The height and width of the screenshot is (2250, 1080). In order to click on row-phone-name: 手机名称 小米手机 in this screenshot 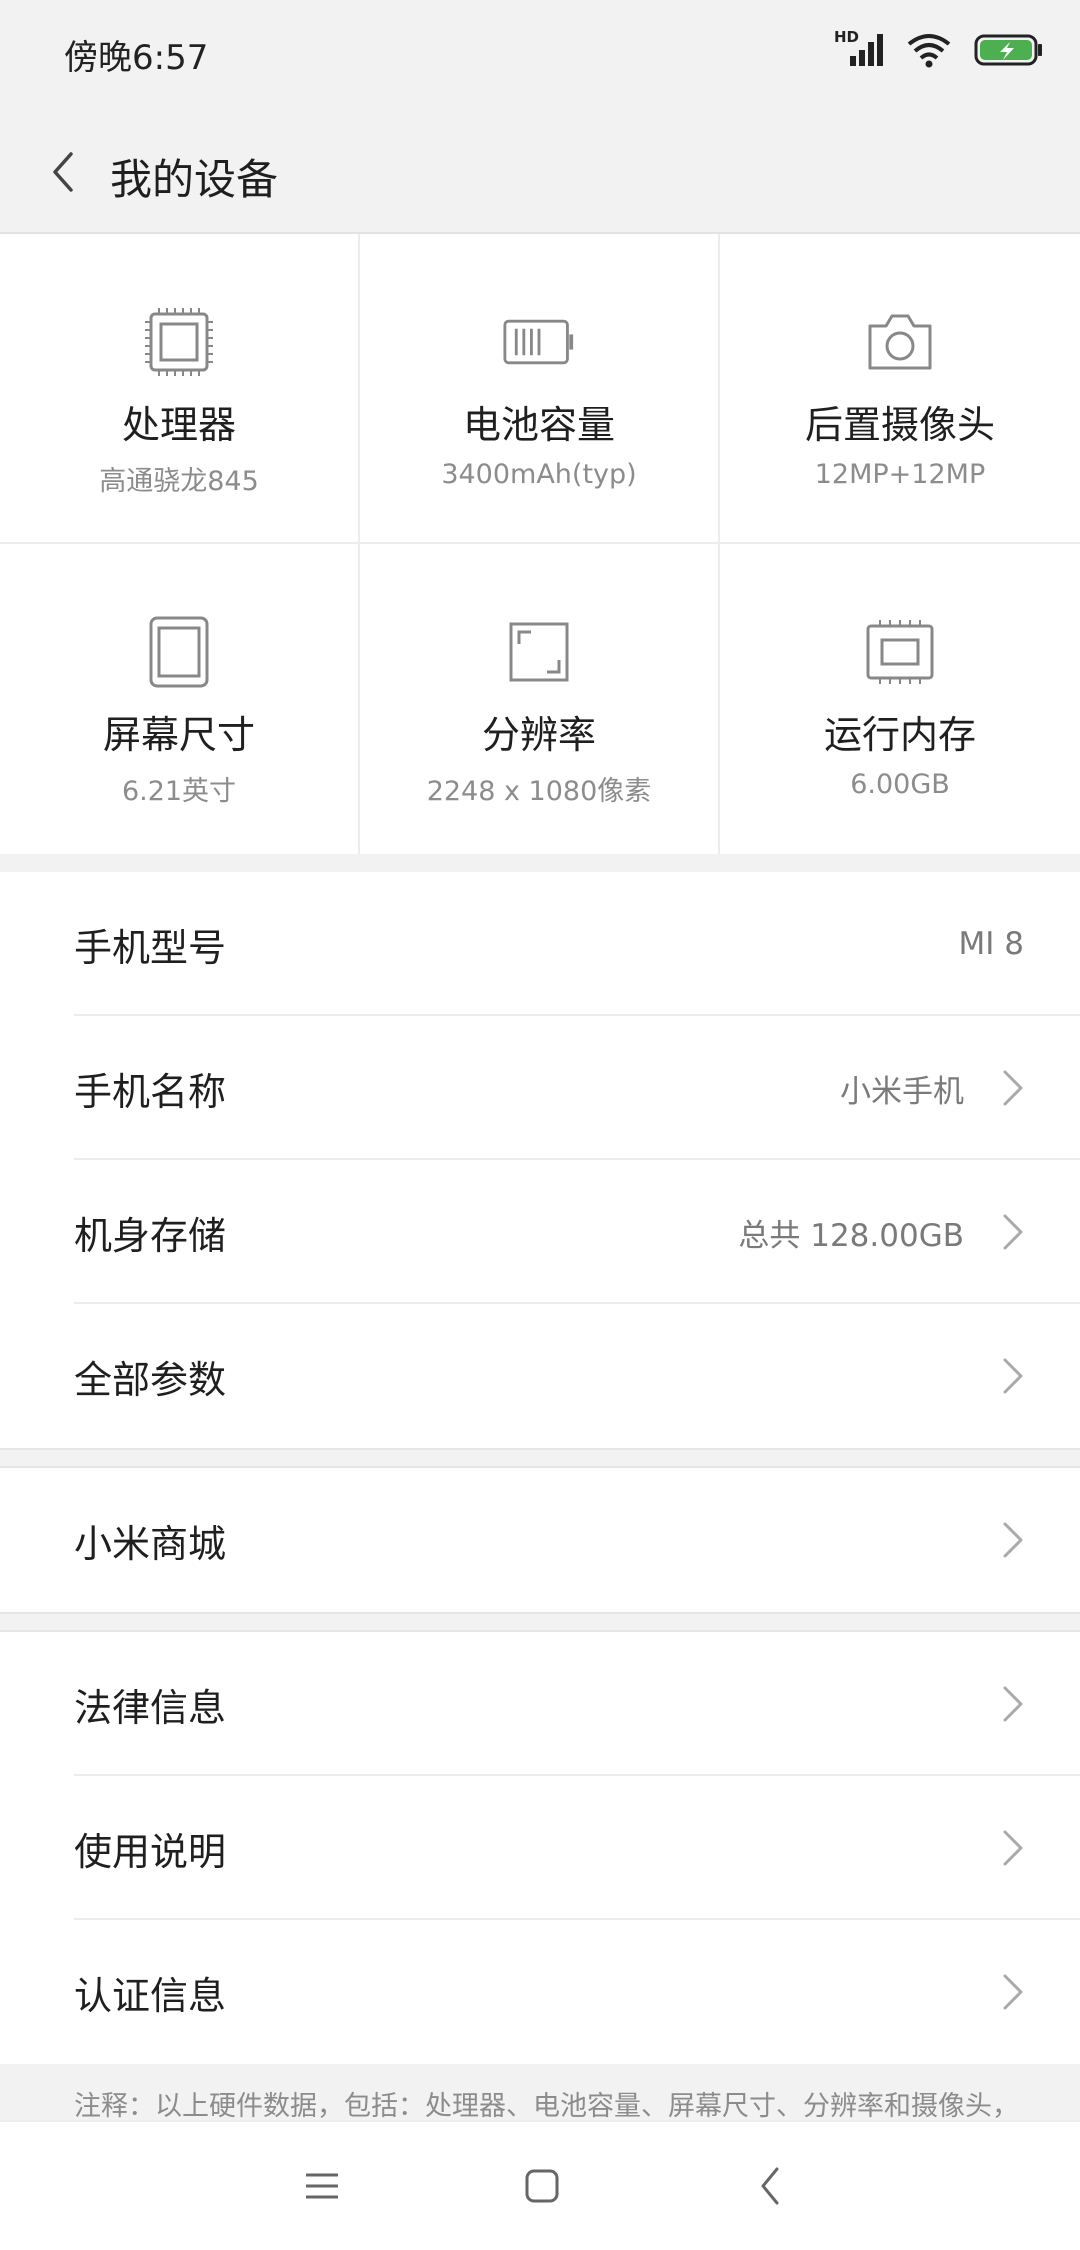, I will do `click(540, 1088)`.